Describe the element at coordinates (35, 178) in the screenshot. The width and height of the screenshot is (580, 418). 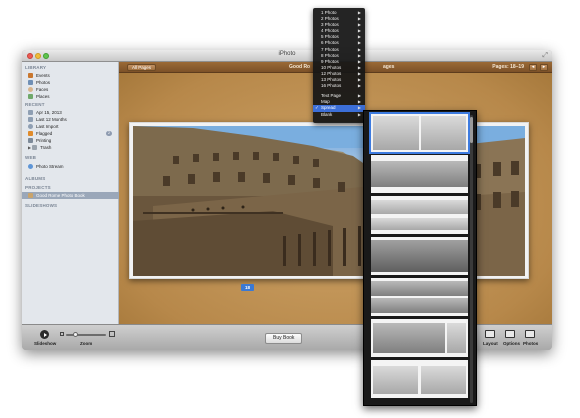
I see `section-header-albums: ALBUMS` at that location.